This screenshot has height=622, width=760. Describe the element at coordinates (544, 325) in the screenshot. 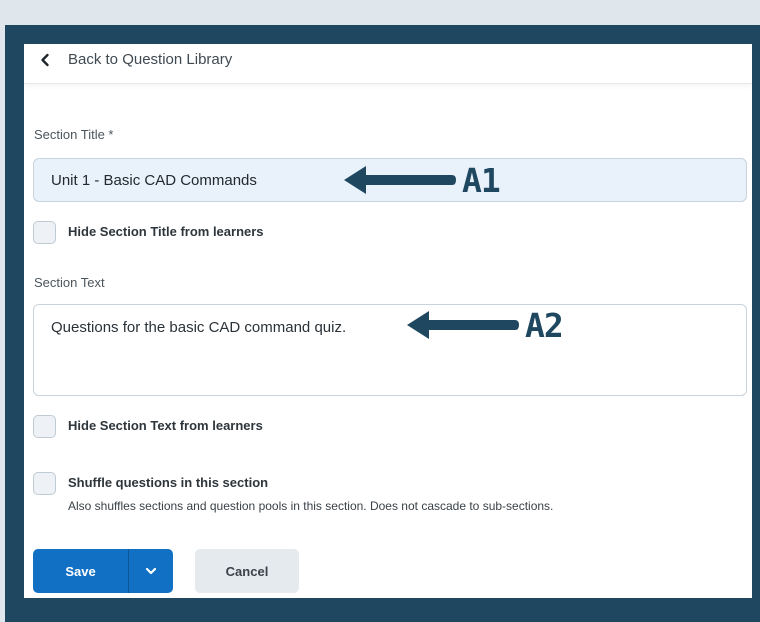

I see `annotation-a2-label: A2` at that location.